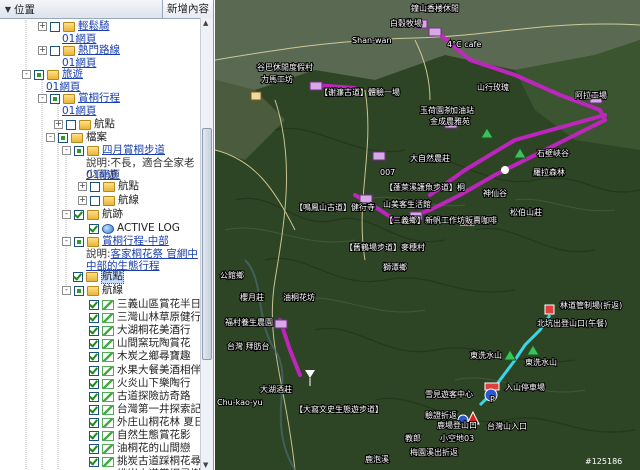 The image size is (640, 470). Describe the element at coordinates (99, 50) in the screenshot. I see `tree-row-label: 熱門路線` at that location.